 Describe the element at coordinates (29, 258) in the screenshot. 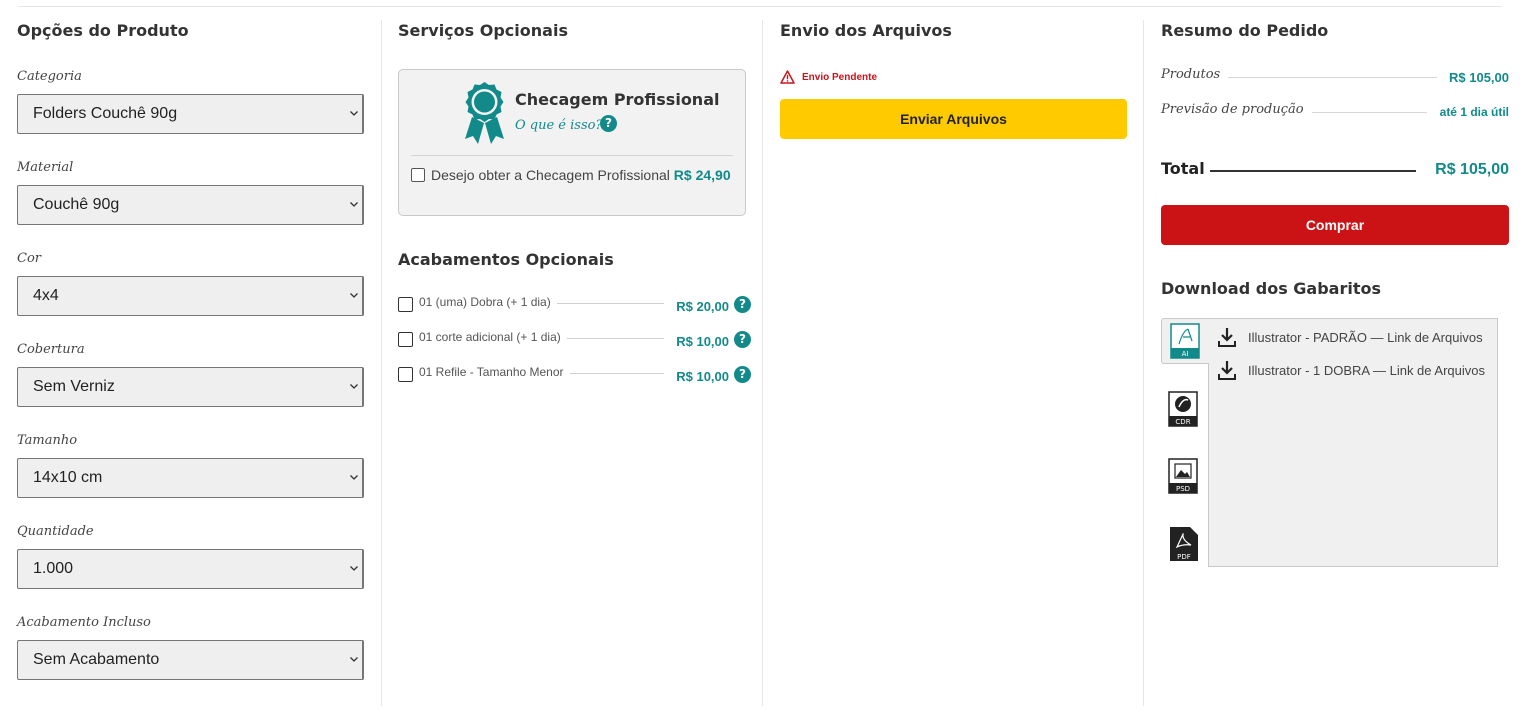

I see `color-label: Cor` at that location.